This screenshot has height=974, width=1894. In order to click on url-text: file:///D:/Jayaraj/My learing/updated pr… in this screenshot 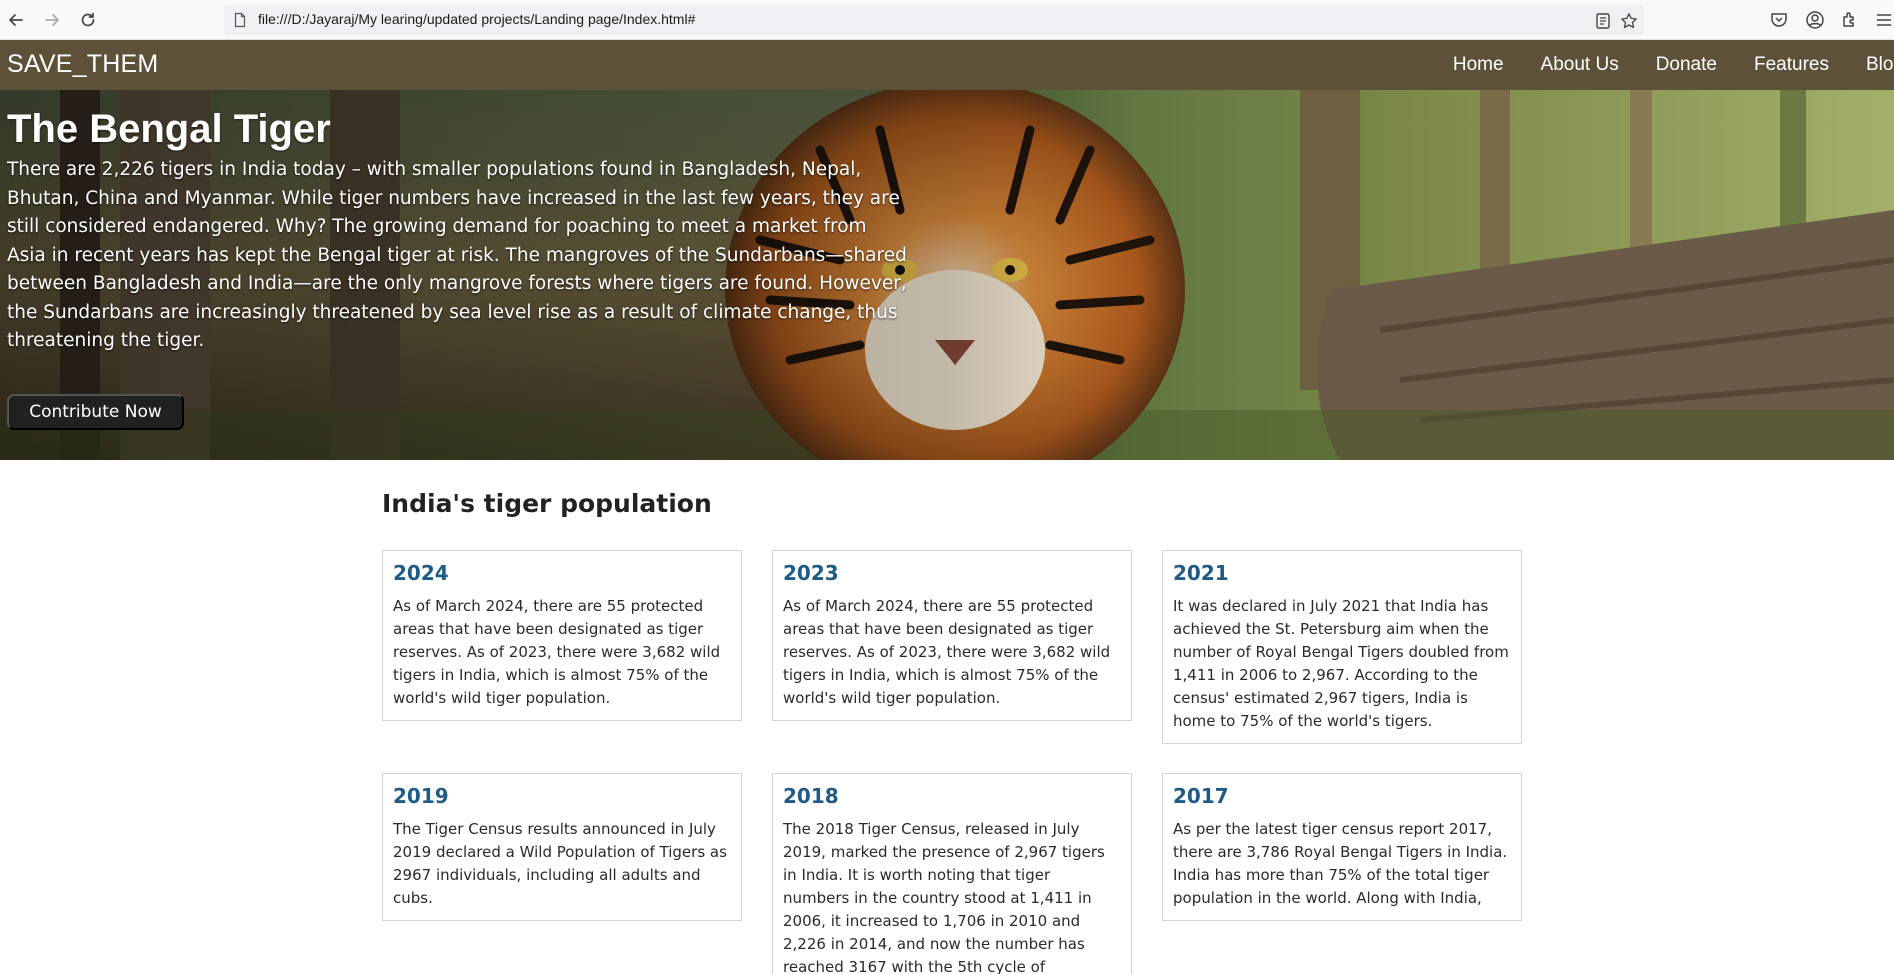, I will do `click(477, 19)`.